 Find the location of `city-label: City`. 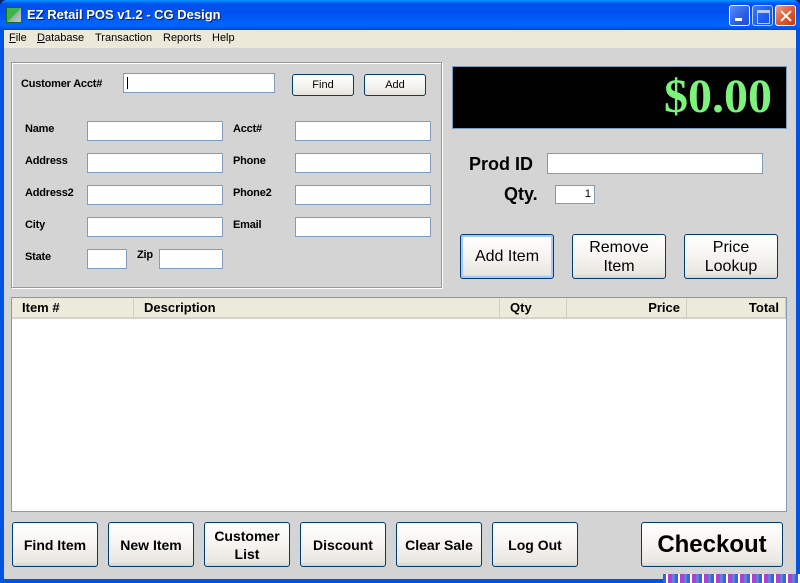

city-label: City is located at coordinates (35, 225).